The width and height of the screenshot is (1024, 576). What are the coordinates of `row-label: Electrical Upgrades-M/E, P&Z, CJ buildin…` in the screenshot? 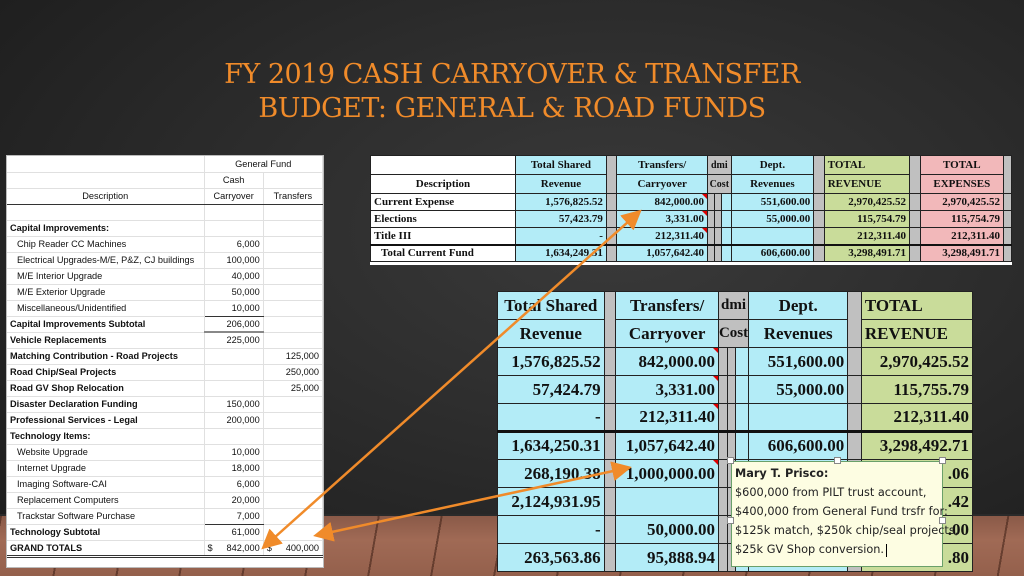 It's located at (106, 260).